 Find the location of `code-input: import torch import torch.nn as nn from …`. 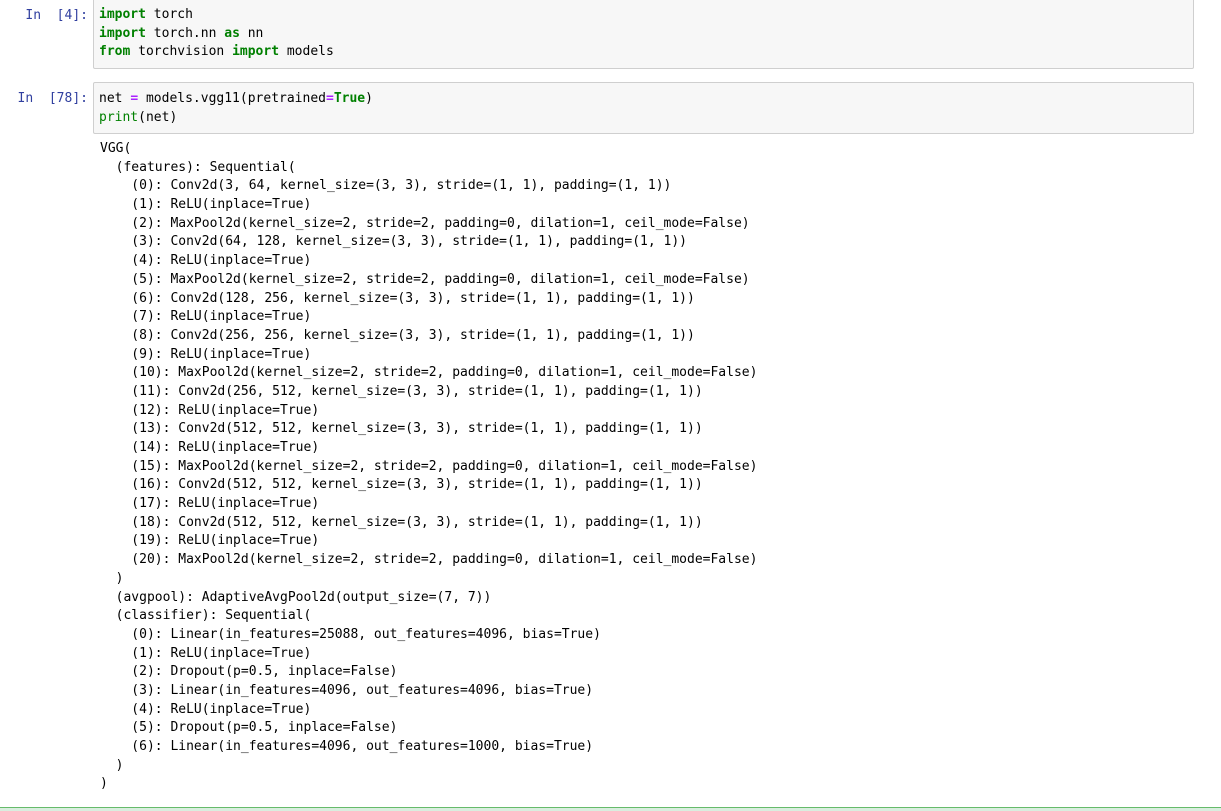

code-input: import torch import torch.nn as nn from … is located at coordinates (643, 34).